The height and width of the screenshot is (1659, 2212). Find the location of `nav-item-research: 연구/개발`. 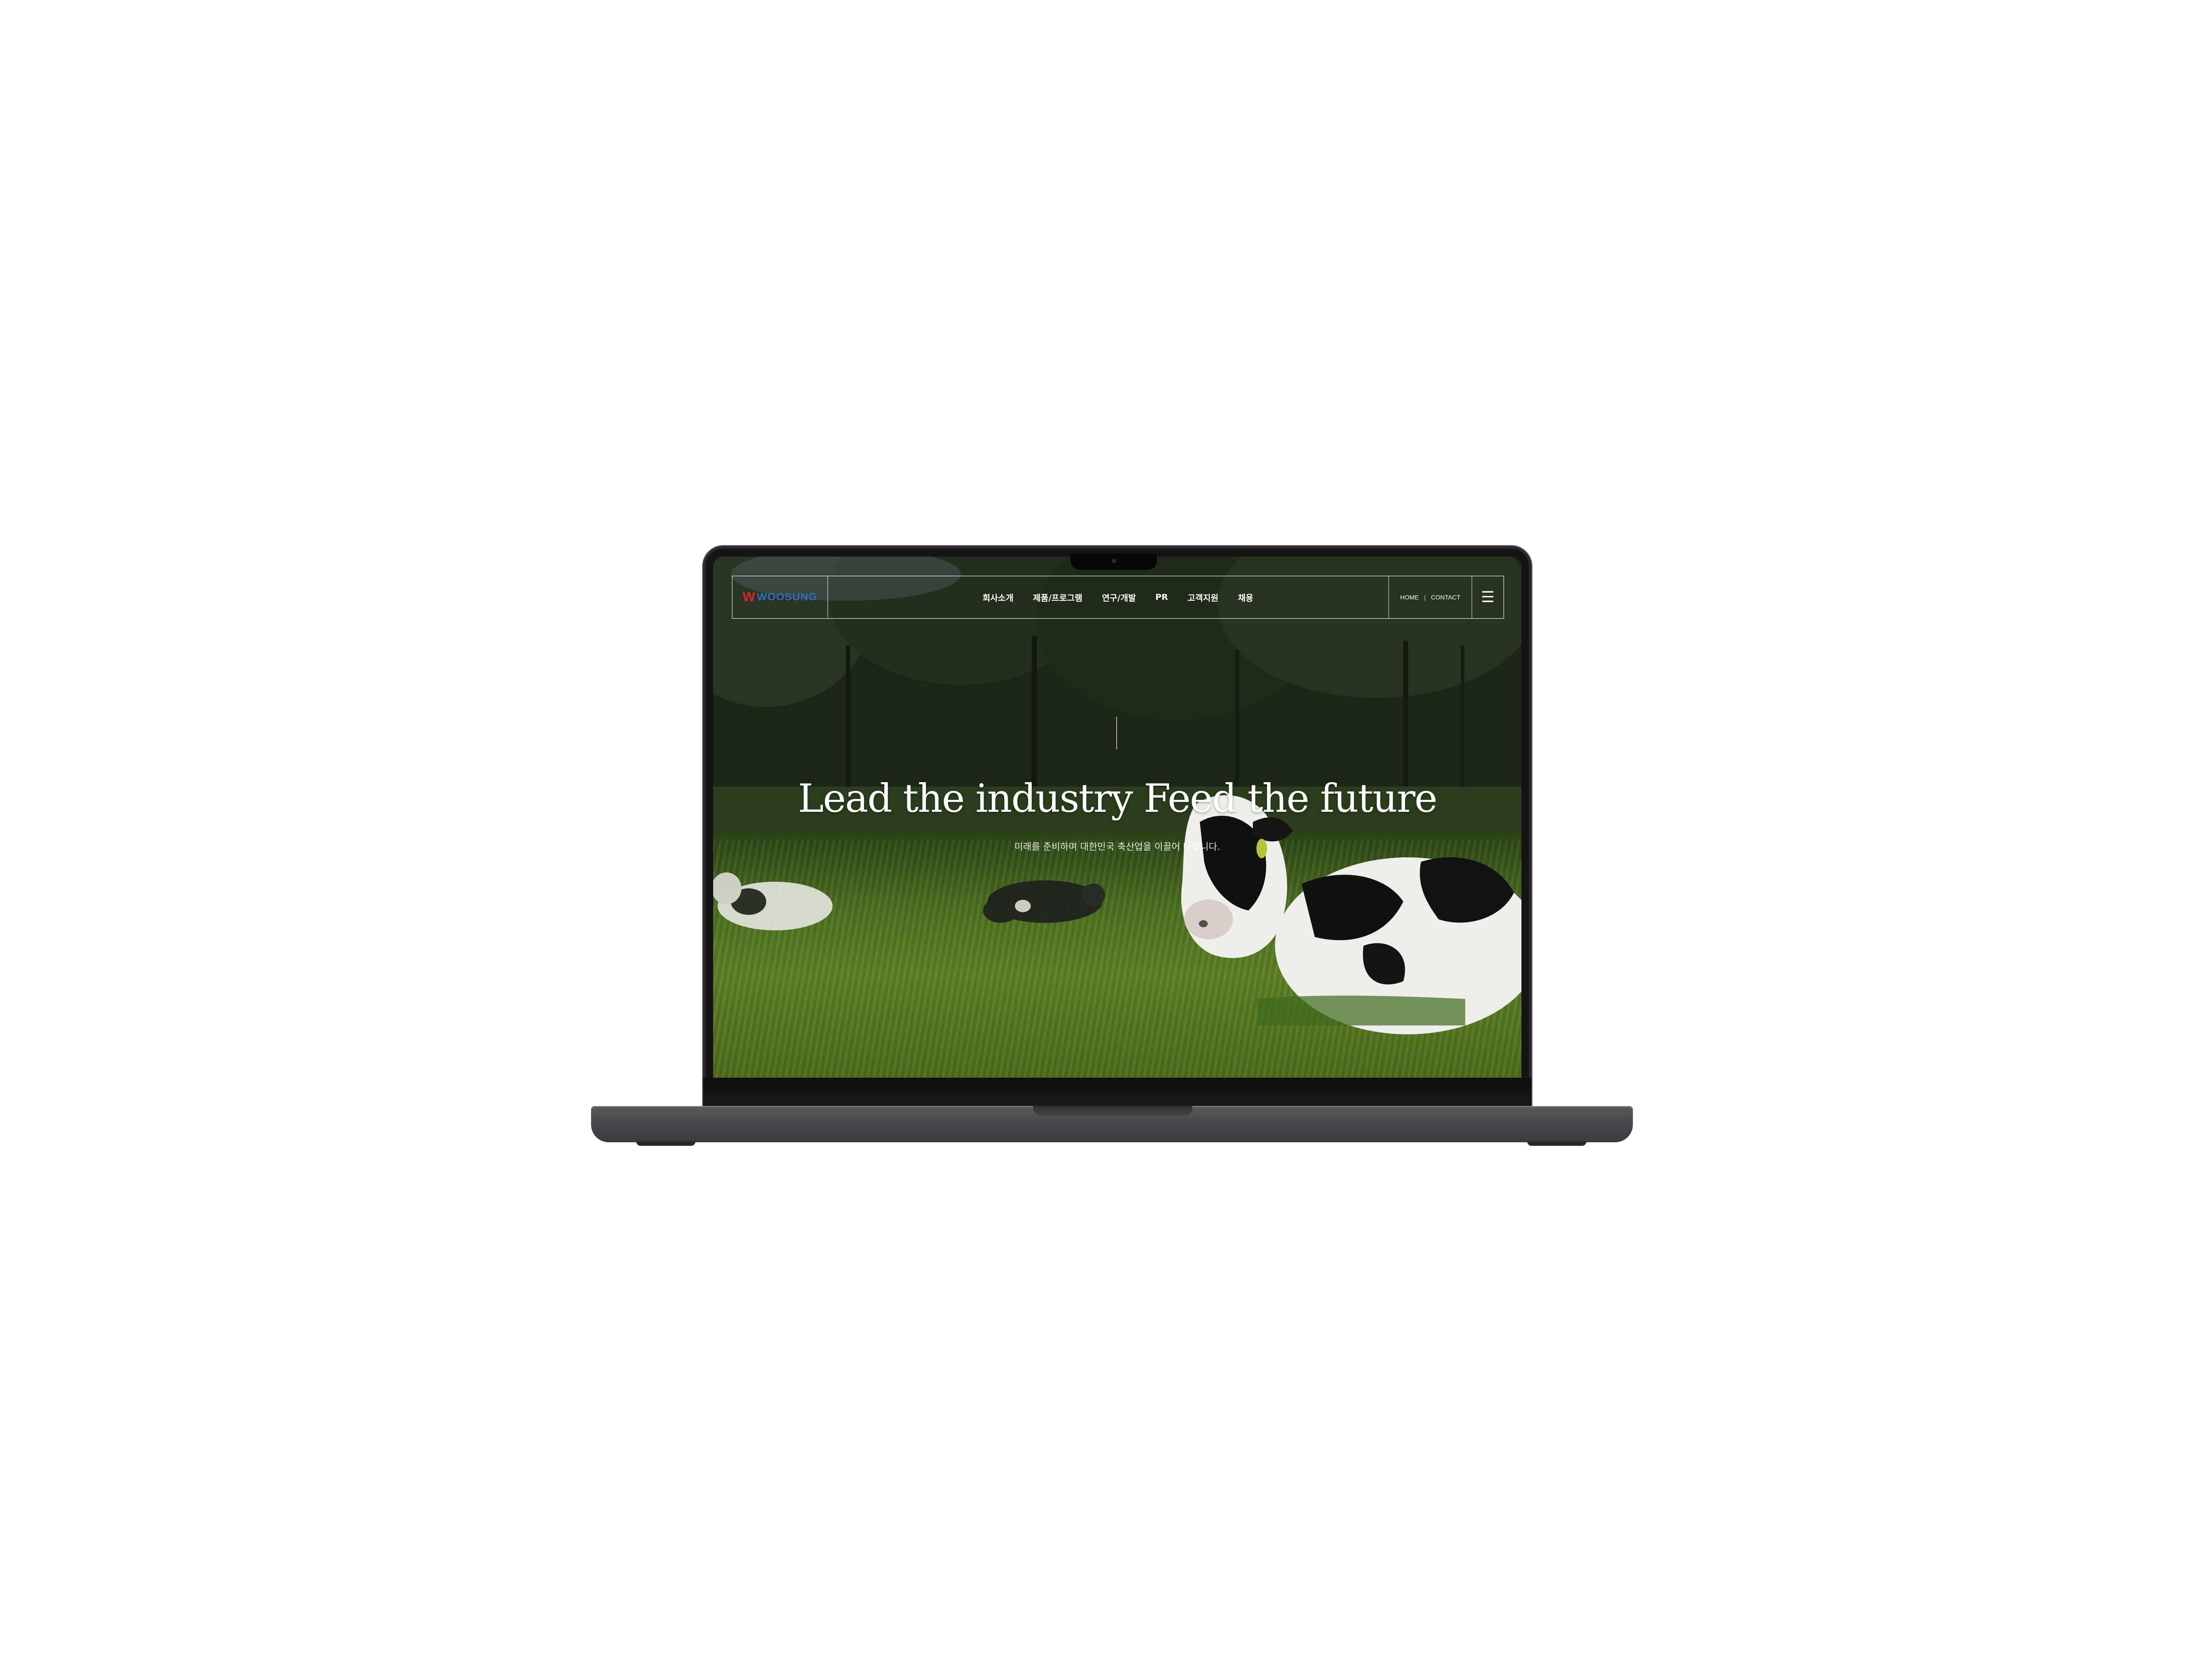

nav-item-research: 연구/개발 is located at coordinates (1119, 597).